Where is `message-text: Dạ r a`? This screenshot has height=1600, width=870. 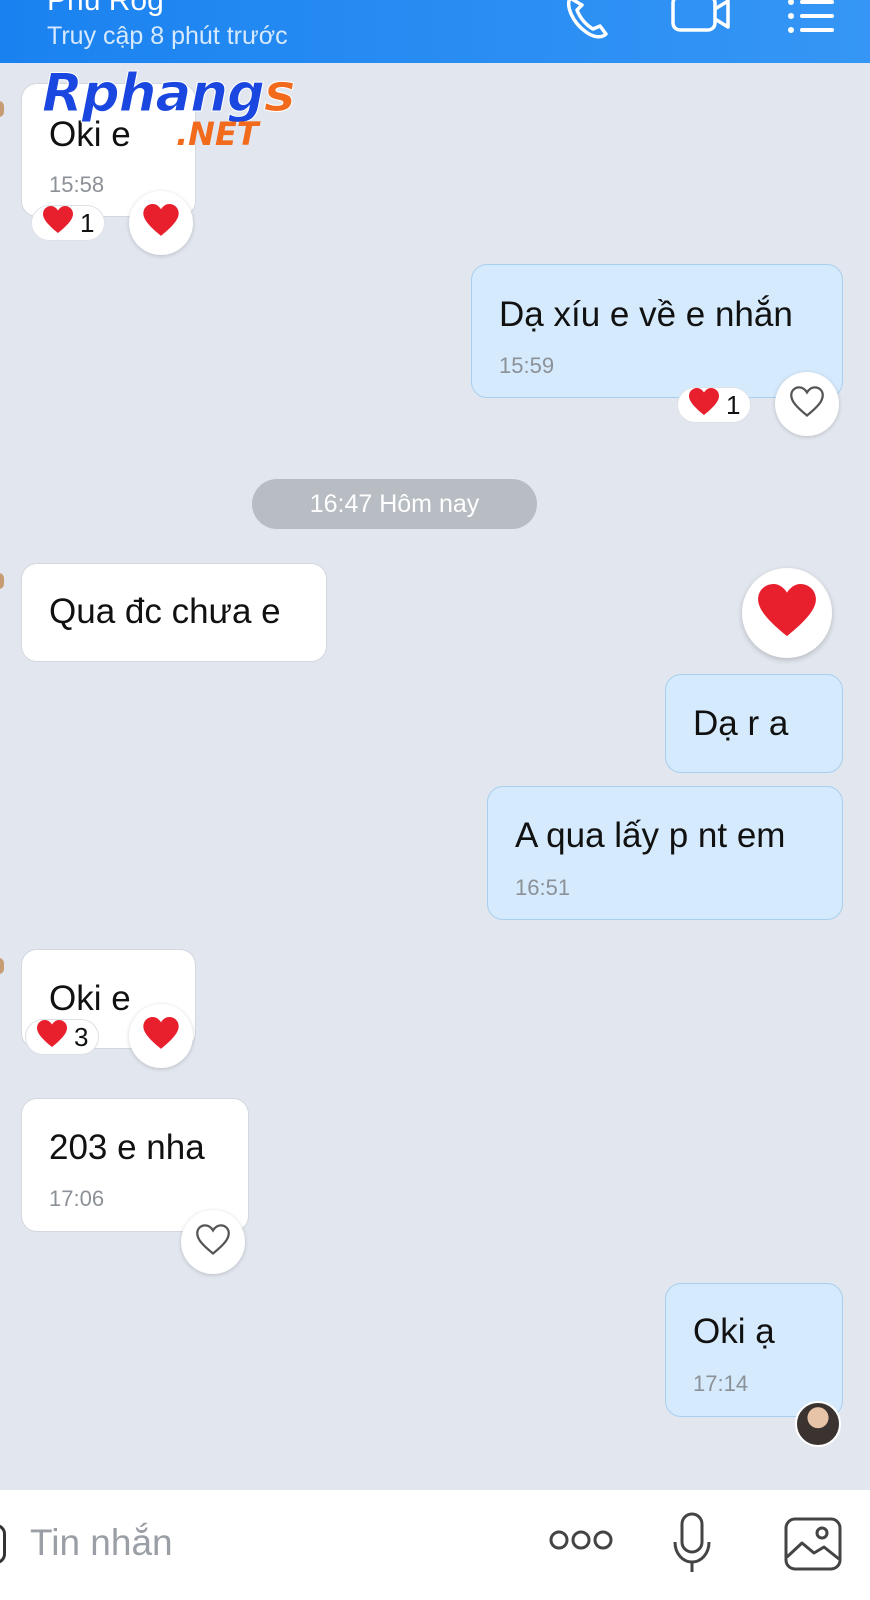 message-text: Dạ r a is located at coordinates (741, 723).